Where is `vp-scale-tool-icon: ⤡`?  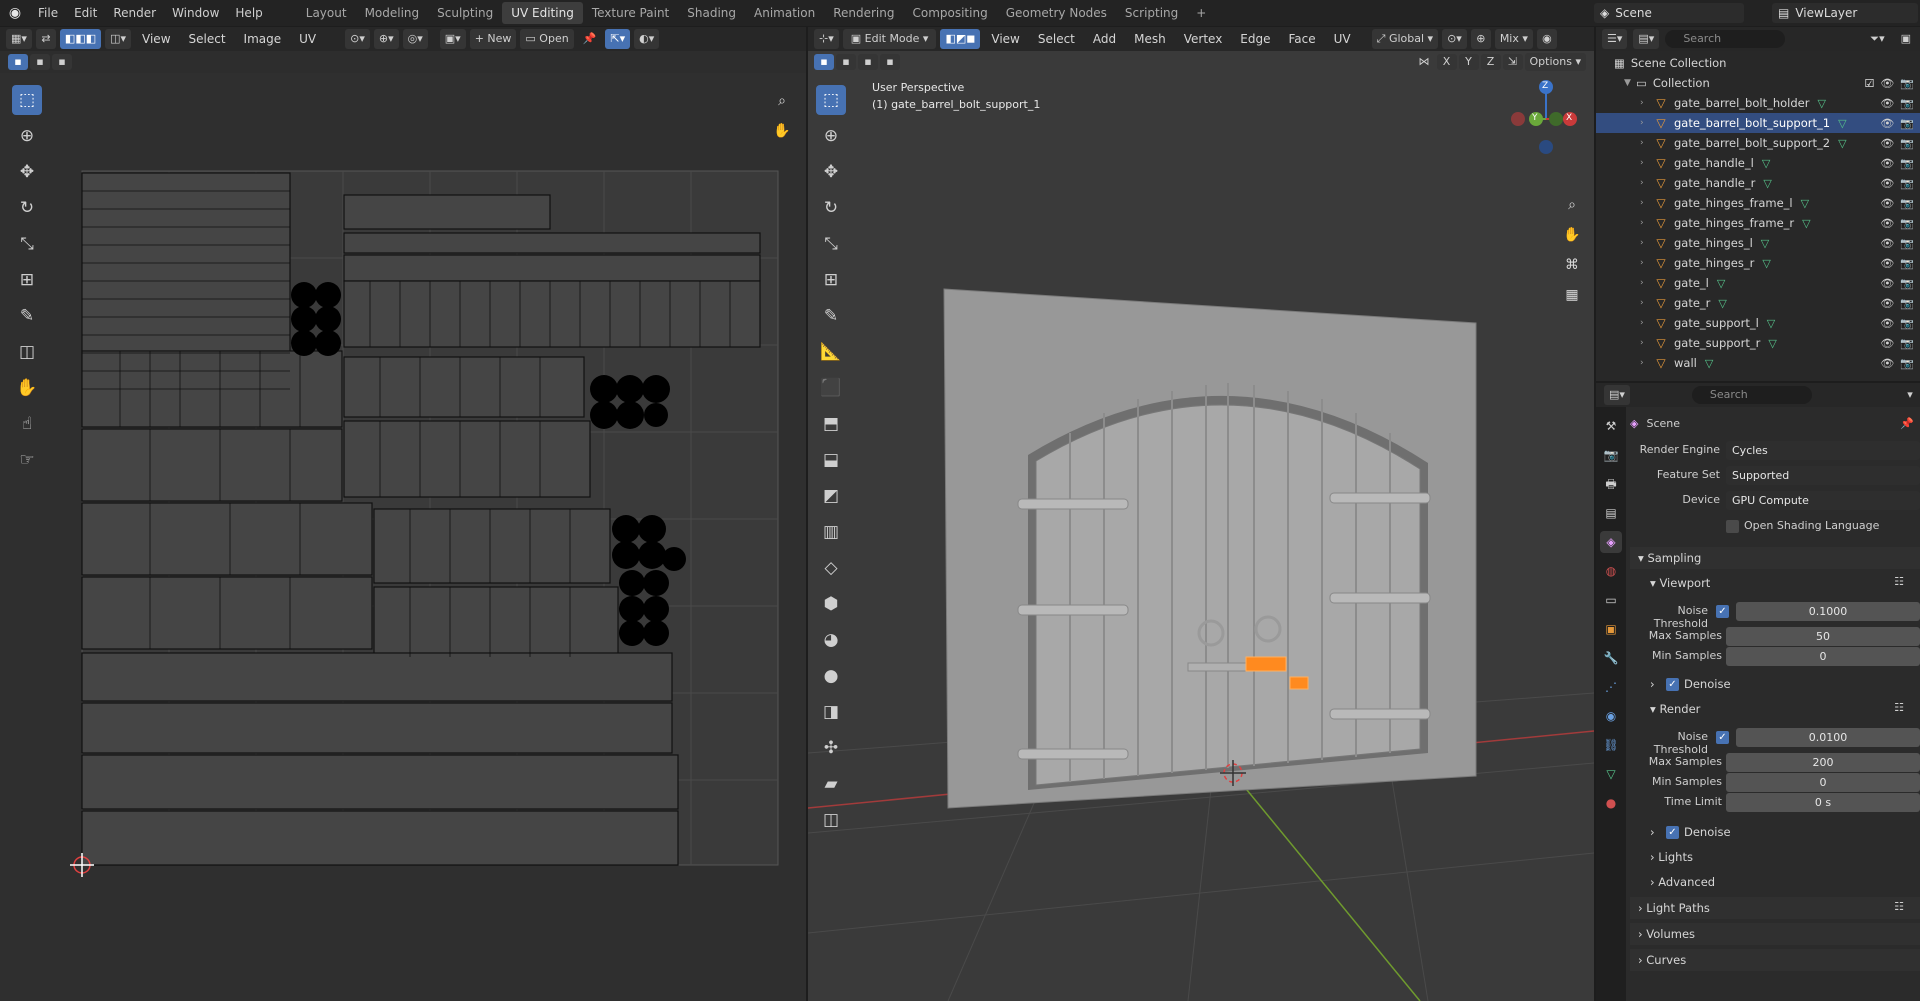
vp-scale-tool-icon: ⤡ is located at coordinates (831, 244).